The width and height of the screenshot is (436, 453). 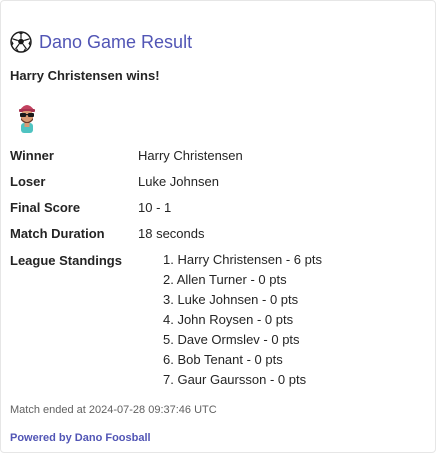 I want to click on fact-value: 18 seconds, so click(x=171, y=233).